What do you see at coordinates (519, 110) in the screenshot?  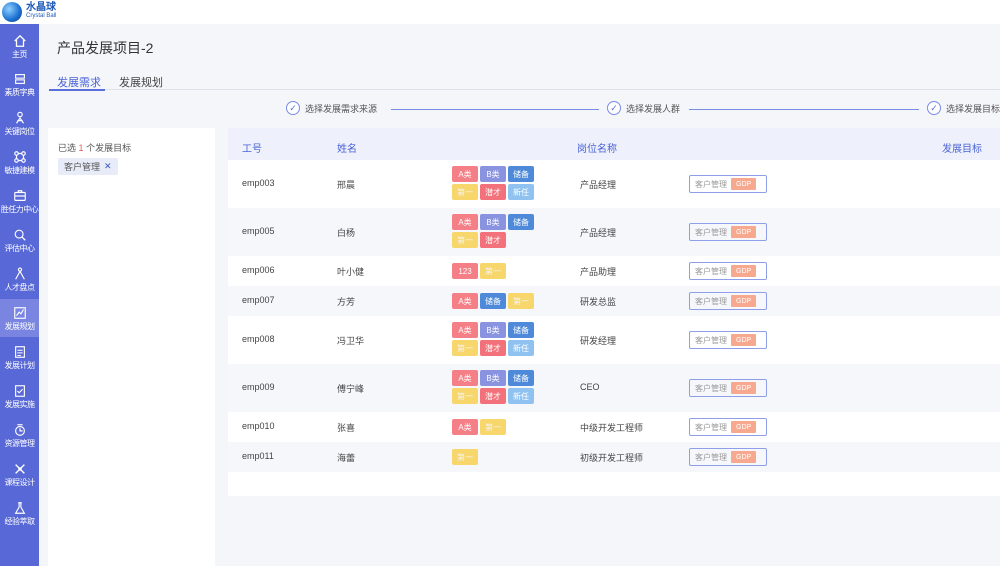 I see `stepper: ✓ 选择发展需求来源 ✓ 选择发展人群 ✓ 选择发展目标` at bounding box center [519, 110].